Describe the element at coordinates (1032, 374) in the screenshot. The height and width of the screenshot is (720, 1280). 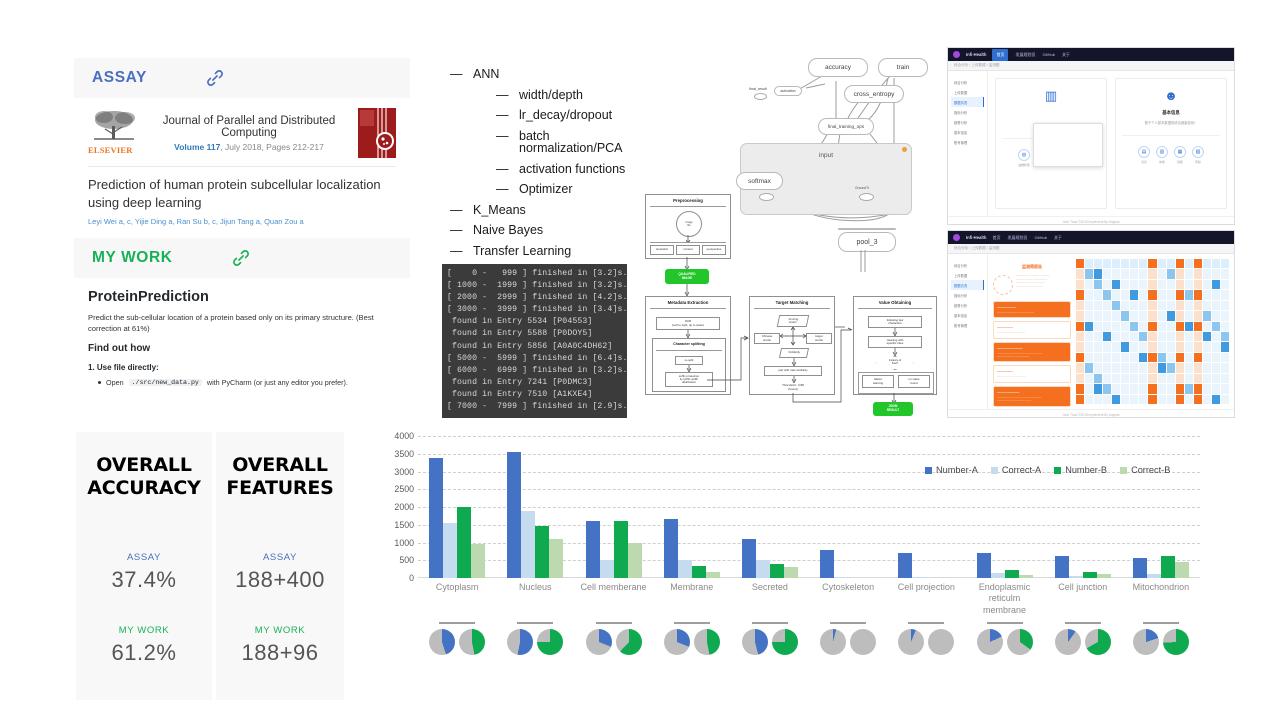
I see `report-item-3: ————— ——— ——— —— ———` at that location.